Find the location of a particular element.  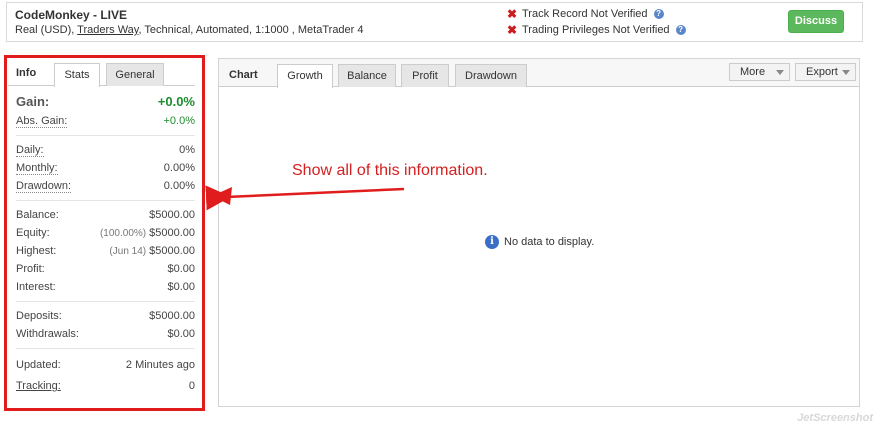

annotation-arrow is located at coordinates (305, 198).